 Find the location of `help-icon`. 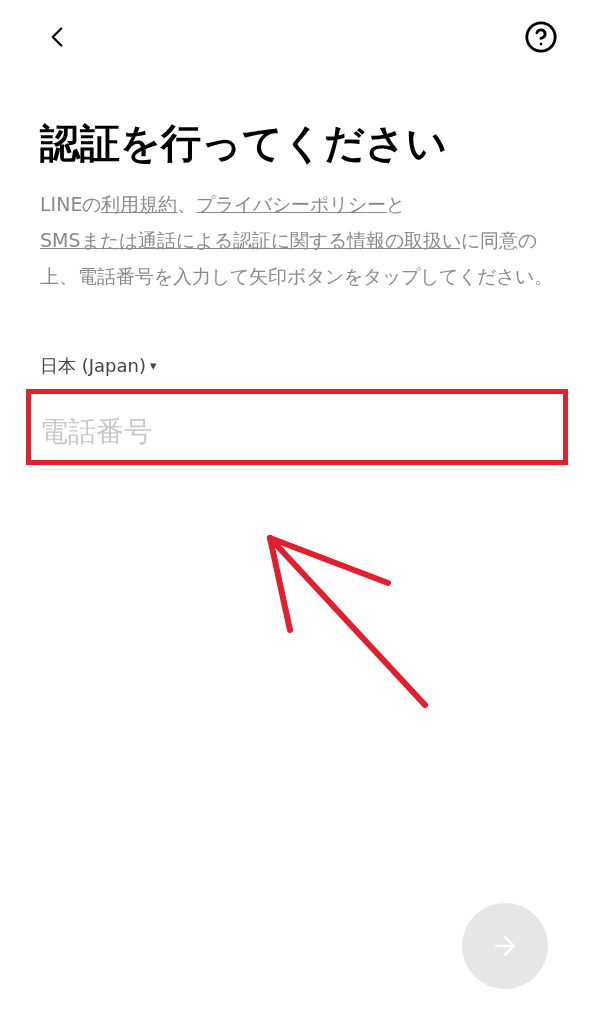

help-icon is located at coordinates (541, 37).